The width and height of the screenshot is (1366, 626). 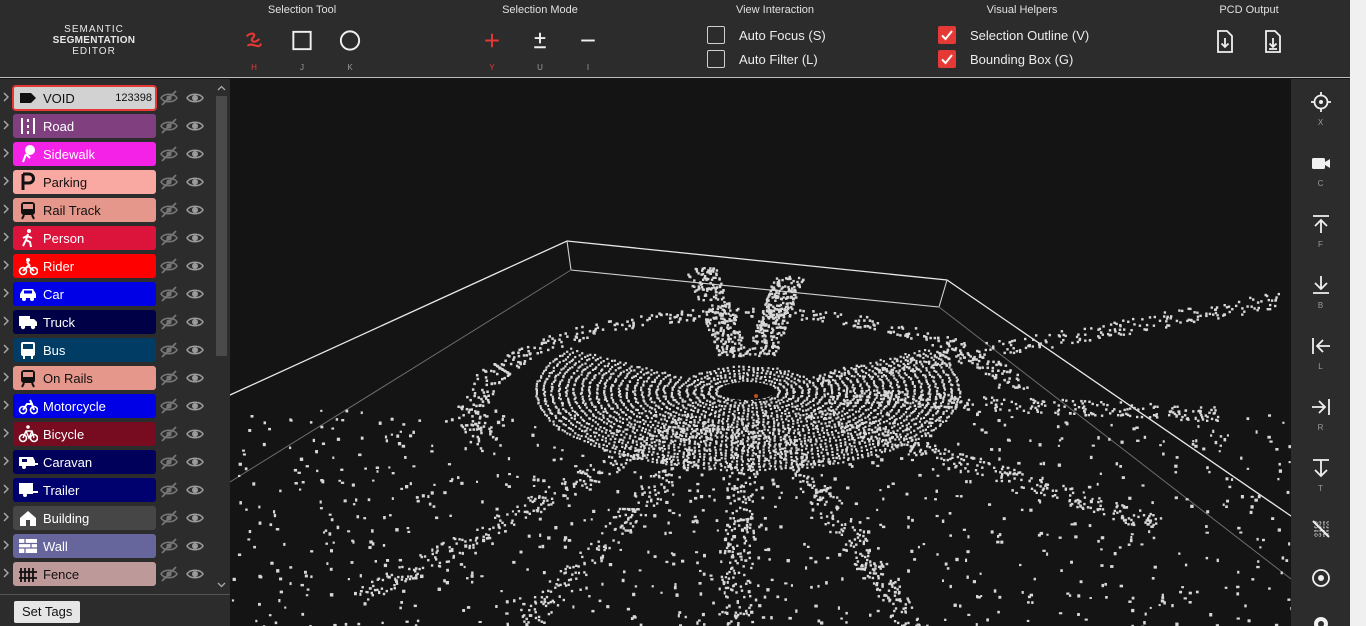 What do you see at coordinates (1320, 290) in the screenshot?
I see `view-button-arrow-down-to-line: B` at bounding box center [1320, 290].